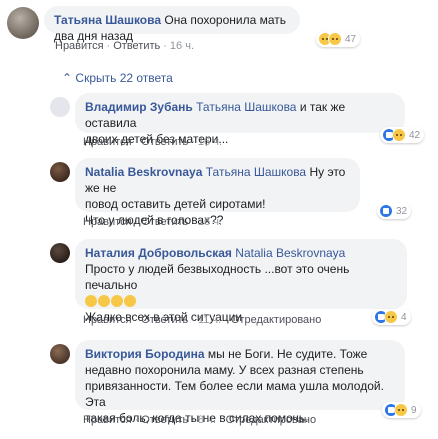 This screenshot has width=438, height=439. What do you see at coordinates (107, 20) in the screenshot?
I see `comment-author: Татьяна Шашкова` at bounding box center [107, 20].